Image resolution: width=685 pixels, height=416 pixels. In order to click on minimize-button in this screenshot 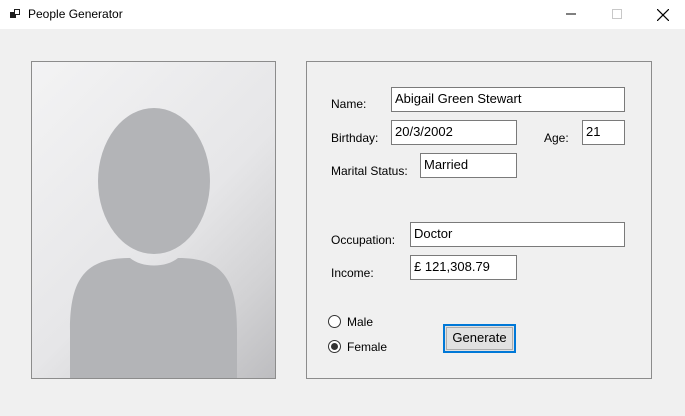, I will do `click(571, 14)`.